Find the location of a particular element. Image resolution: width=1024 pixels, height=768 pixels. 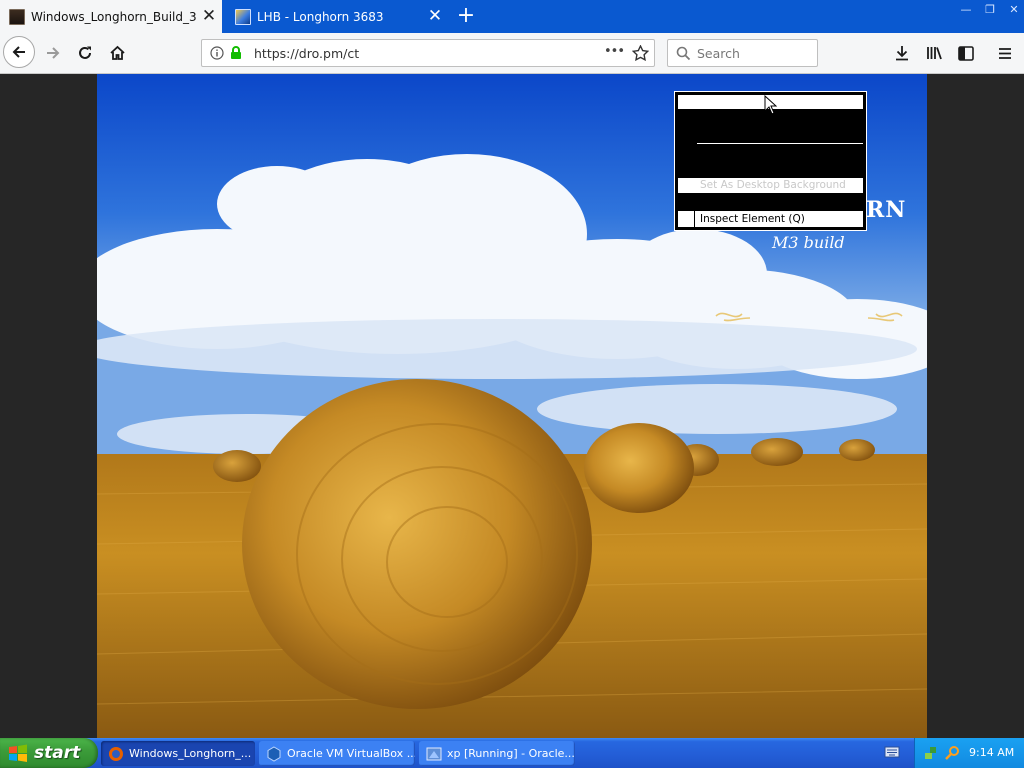

new-tab-button: + is located at coordinates (466, 16).